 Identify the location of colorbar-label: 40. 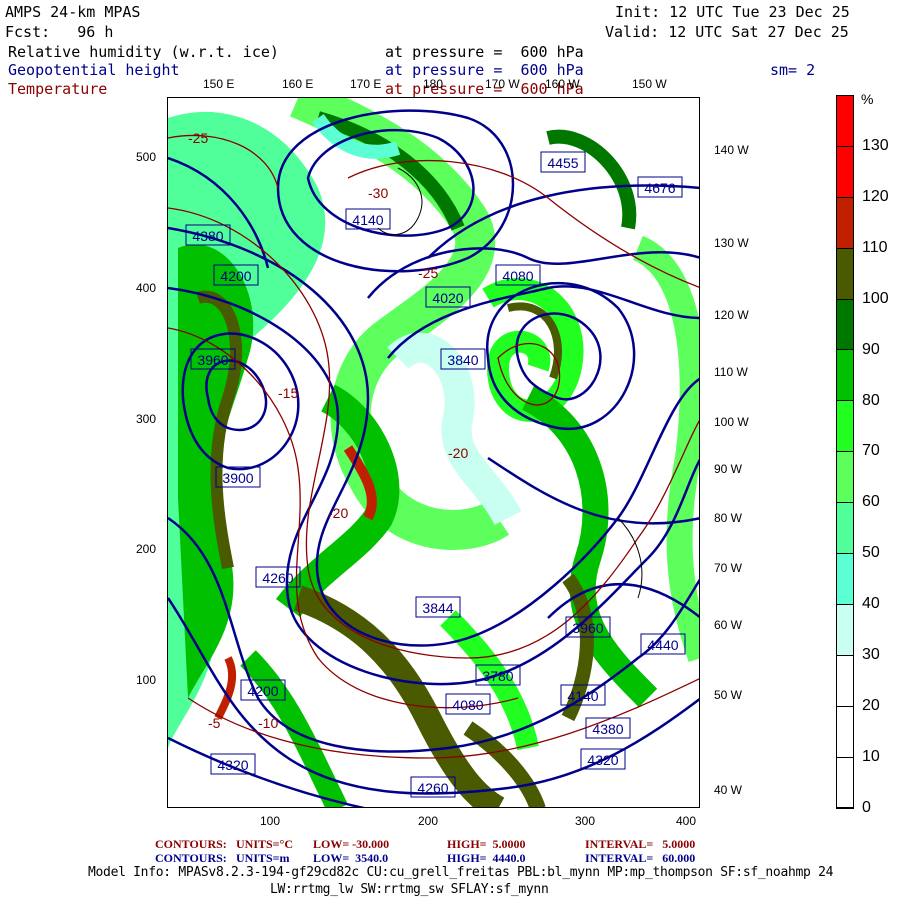
(871, 604).